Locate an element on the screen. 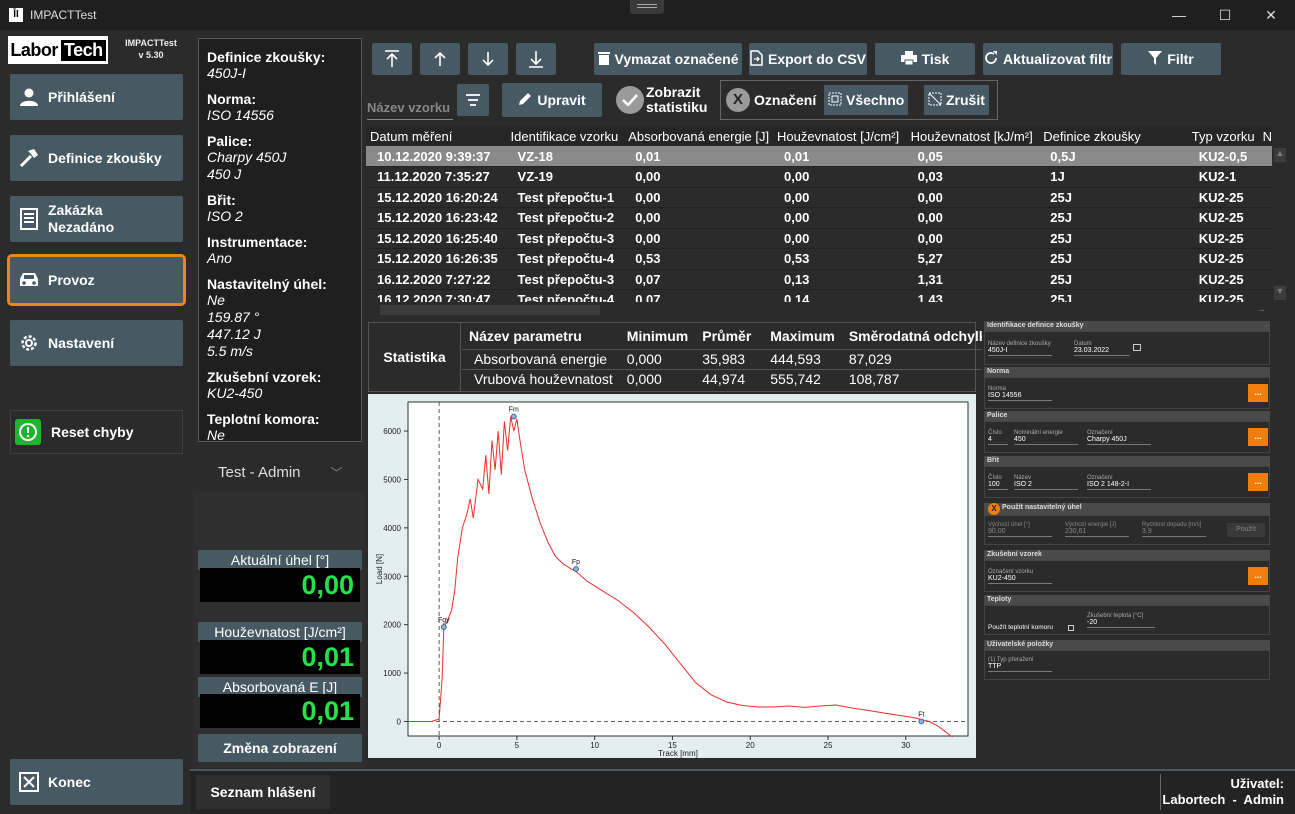 The width and height of the screenshot is (1295, 814). column-header: Datum měření is located at coordinates (436, 136).